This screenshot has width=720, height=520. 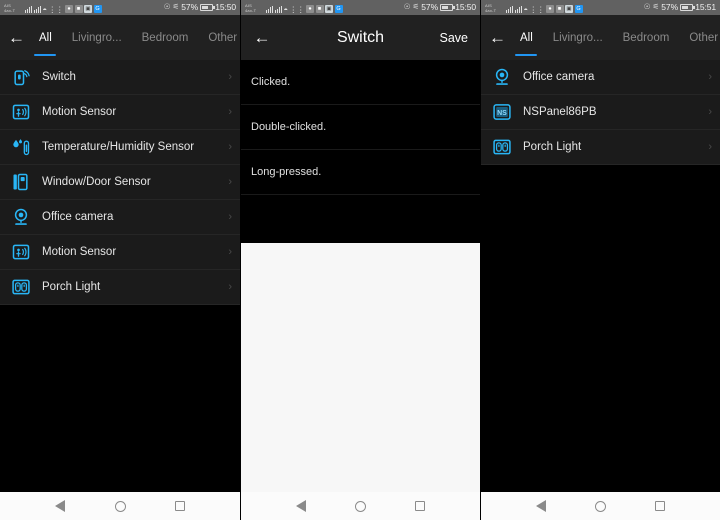 I want to click on ns-panel-icon: NS, so click(x=502, y=112).